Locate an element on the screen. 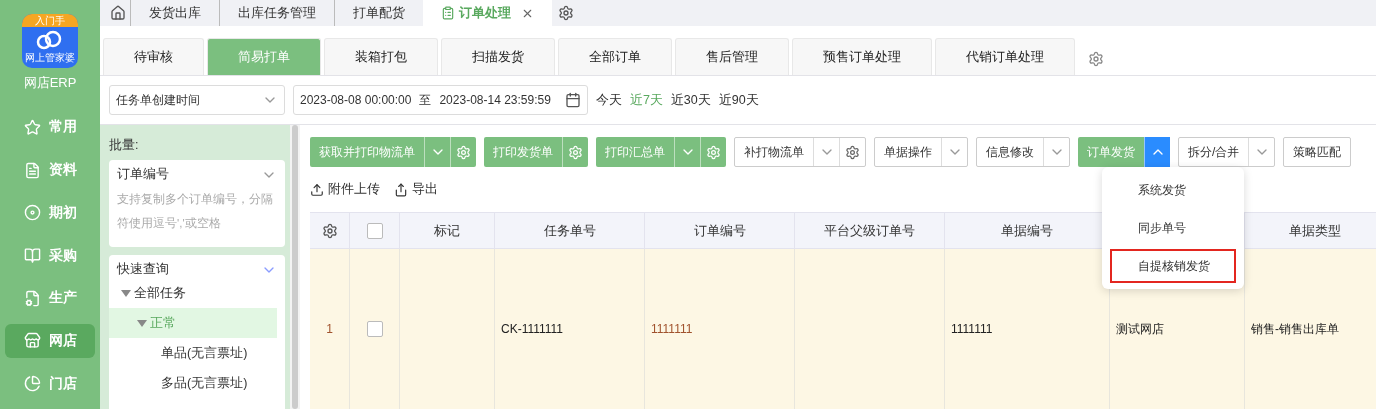 The width and height of the screenshot is (1376, 409). tree-item: 多品(无言票址) is located at coordinates (193, 383).